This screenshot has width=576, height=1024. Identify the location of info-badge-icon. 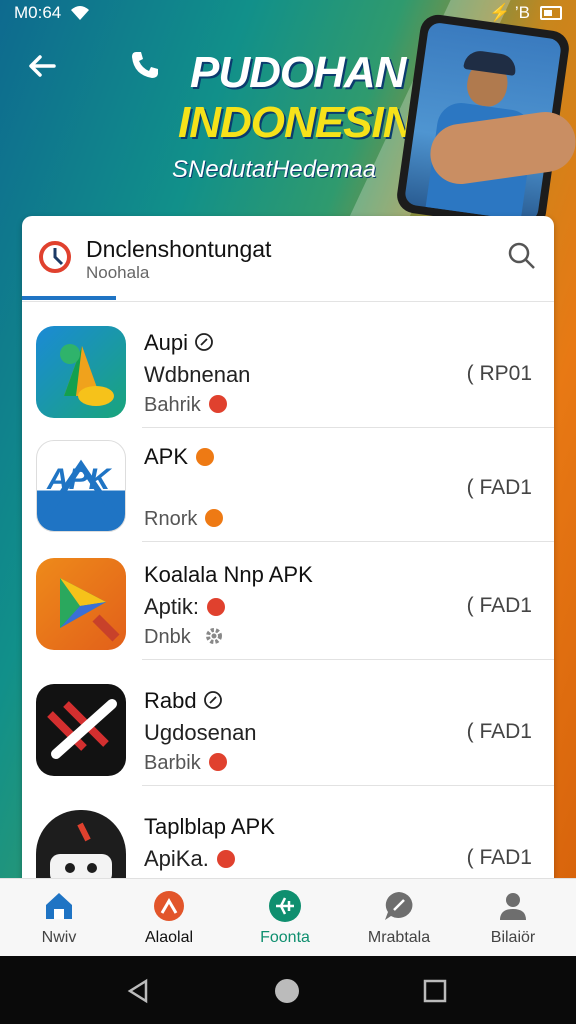
(205, 457).